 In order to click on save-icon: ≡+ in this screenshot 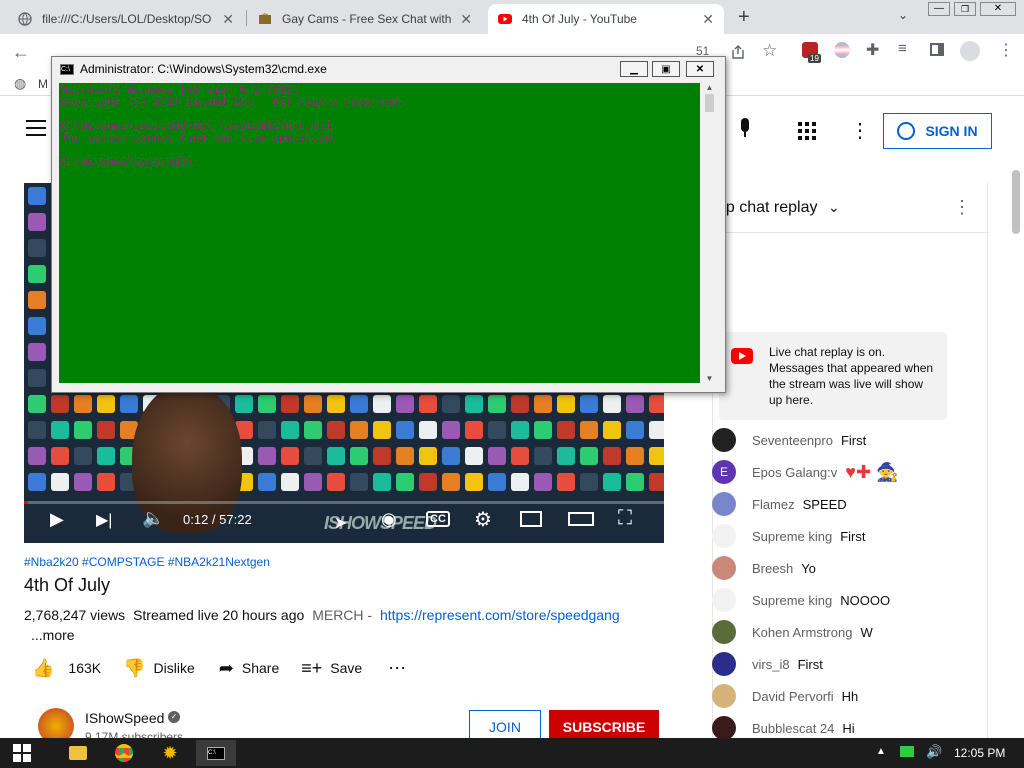, I will do `click(311, 668)`.